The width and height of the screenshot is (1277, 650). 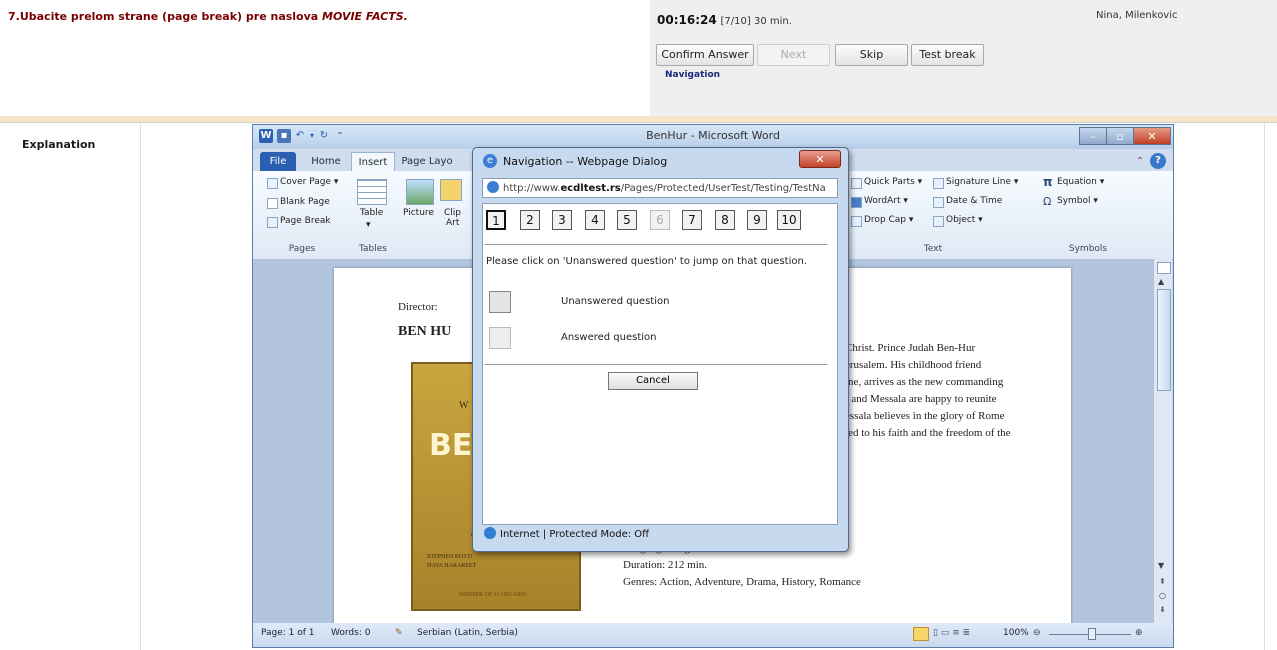 What do you see at coordinates (326, 161) in the screenshot?
I see `tab-home: Home` at bounding box center [326, 161].